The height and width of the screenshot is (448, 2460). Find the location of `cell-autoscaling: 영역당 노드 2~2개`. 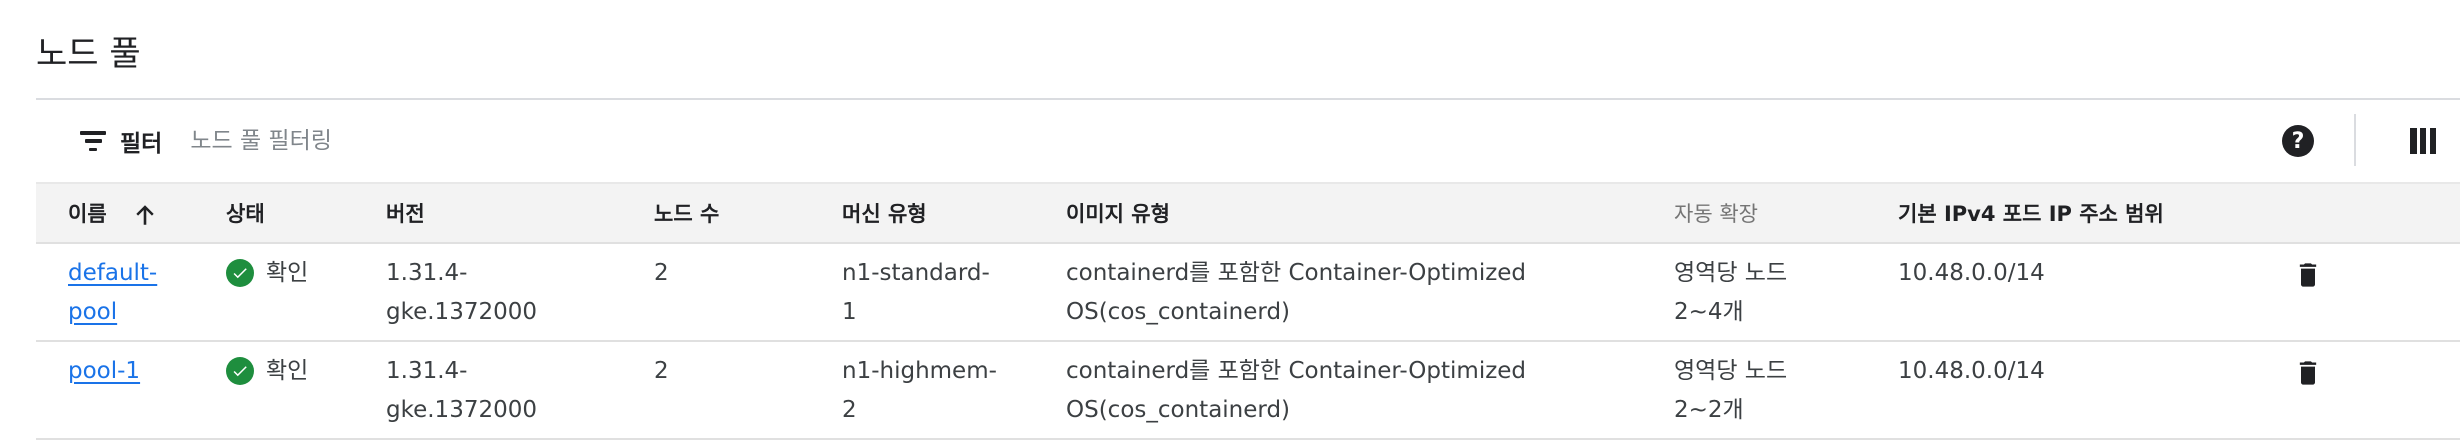

cell-autoscaling: 영역당 노드 2~2개 is located at coordinates (1786, 390).